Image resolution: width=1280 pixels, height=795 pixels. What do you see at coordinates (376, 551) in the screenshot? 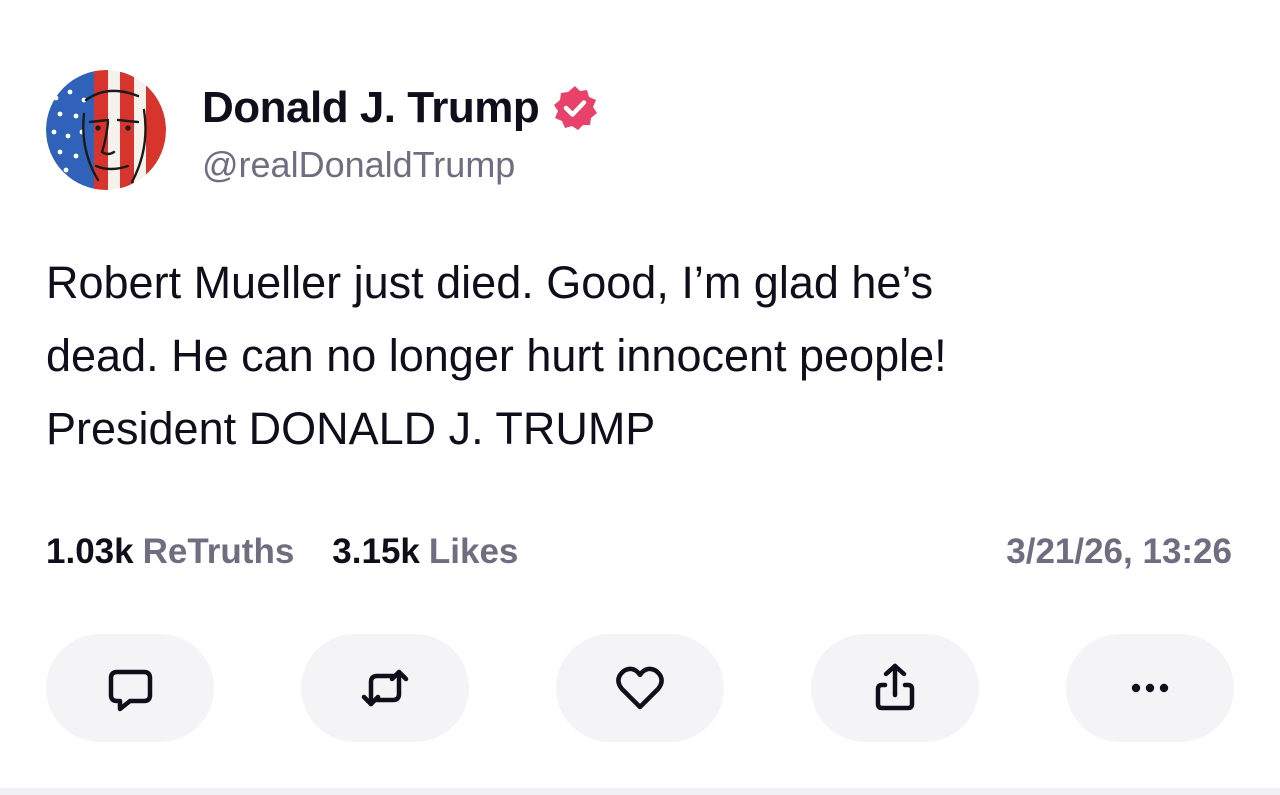
I see `likes-count: 3.15k` at bounding box center [376, 551].